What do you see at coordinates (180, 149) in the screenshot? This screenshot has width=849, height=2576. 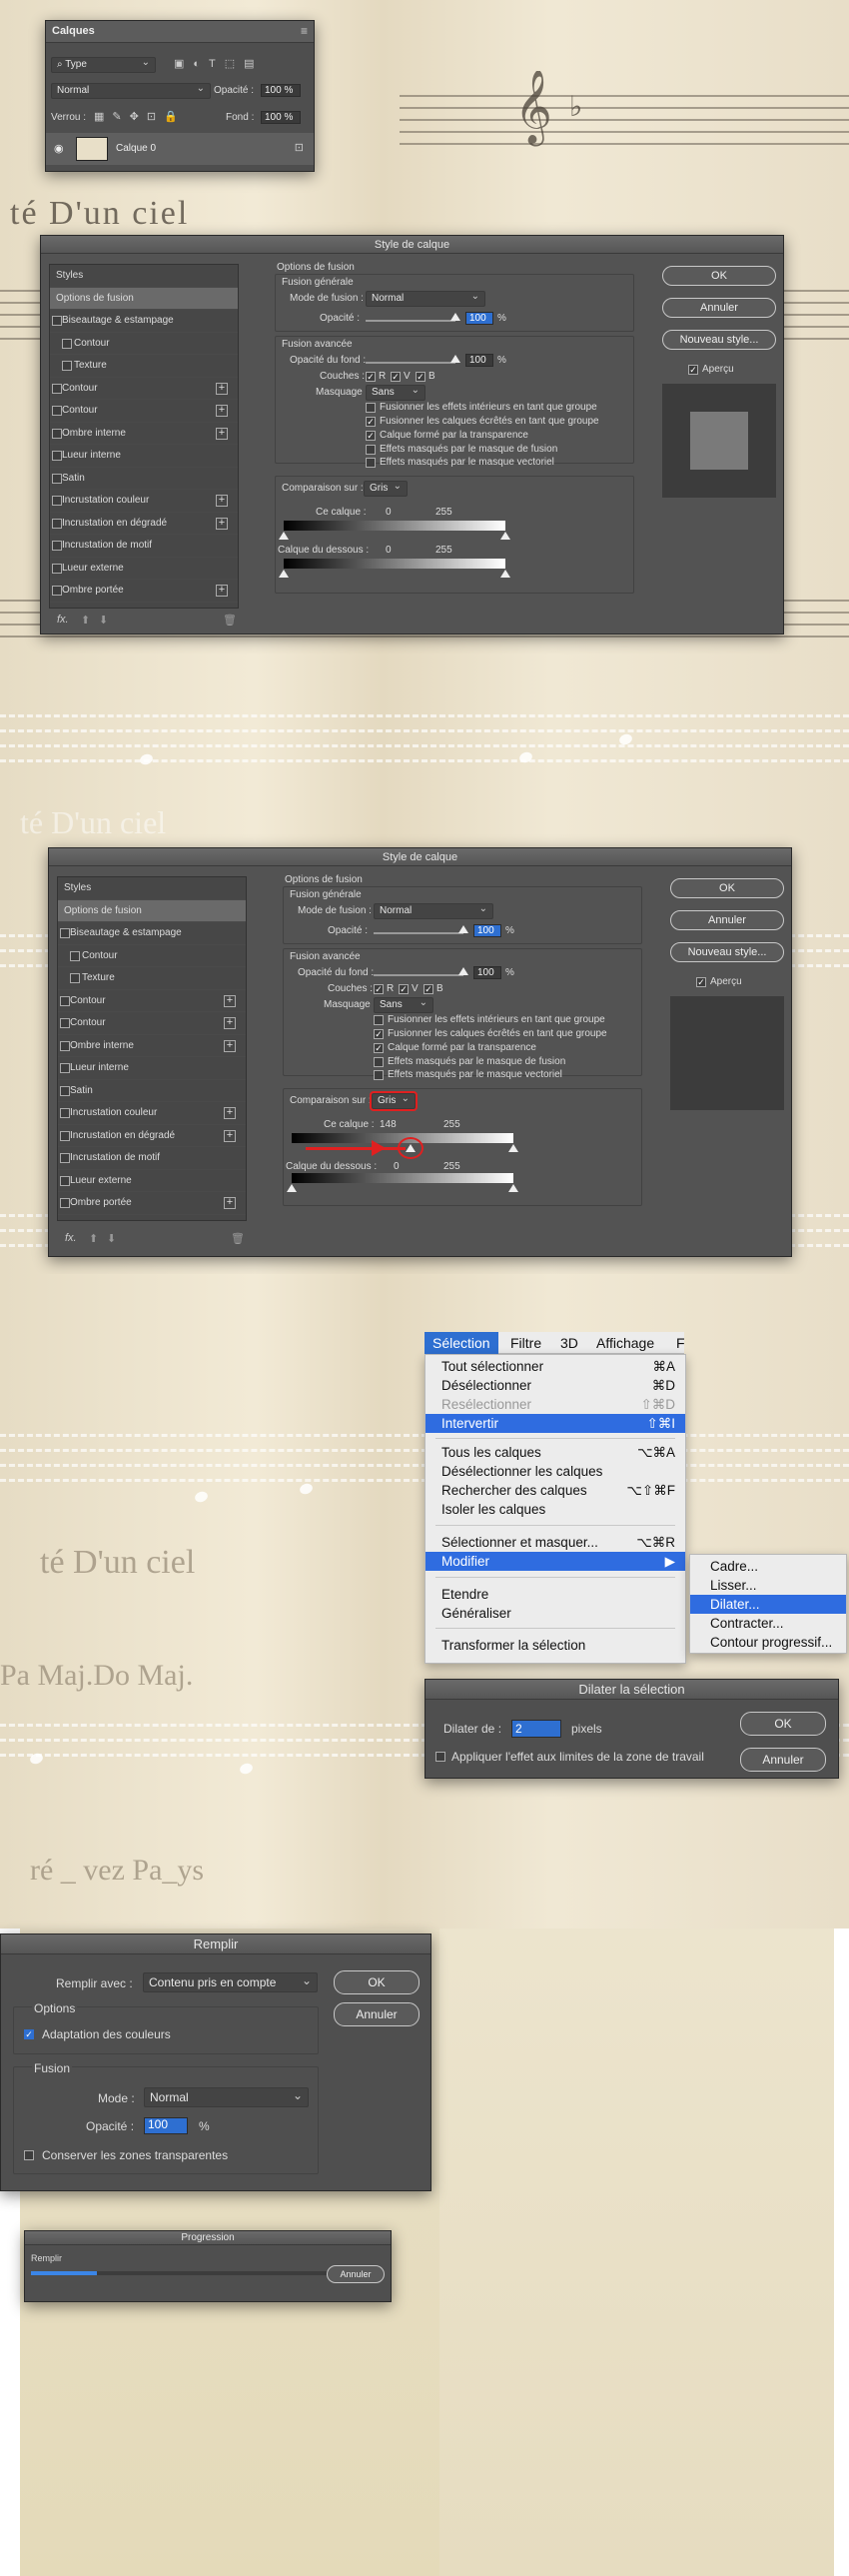 I see `layer-row: ◉ Calque 0 ⊡` at bounding box center [180, 149].